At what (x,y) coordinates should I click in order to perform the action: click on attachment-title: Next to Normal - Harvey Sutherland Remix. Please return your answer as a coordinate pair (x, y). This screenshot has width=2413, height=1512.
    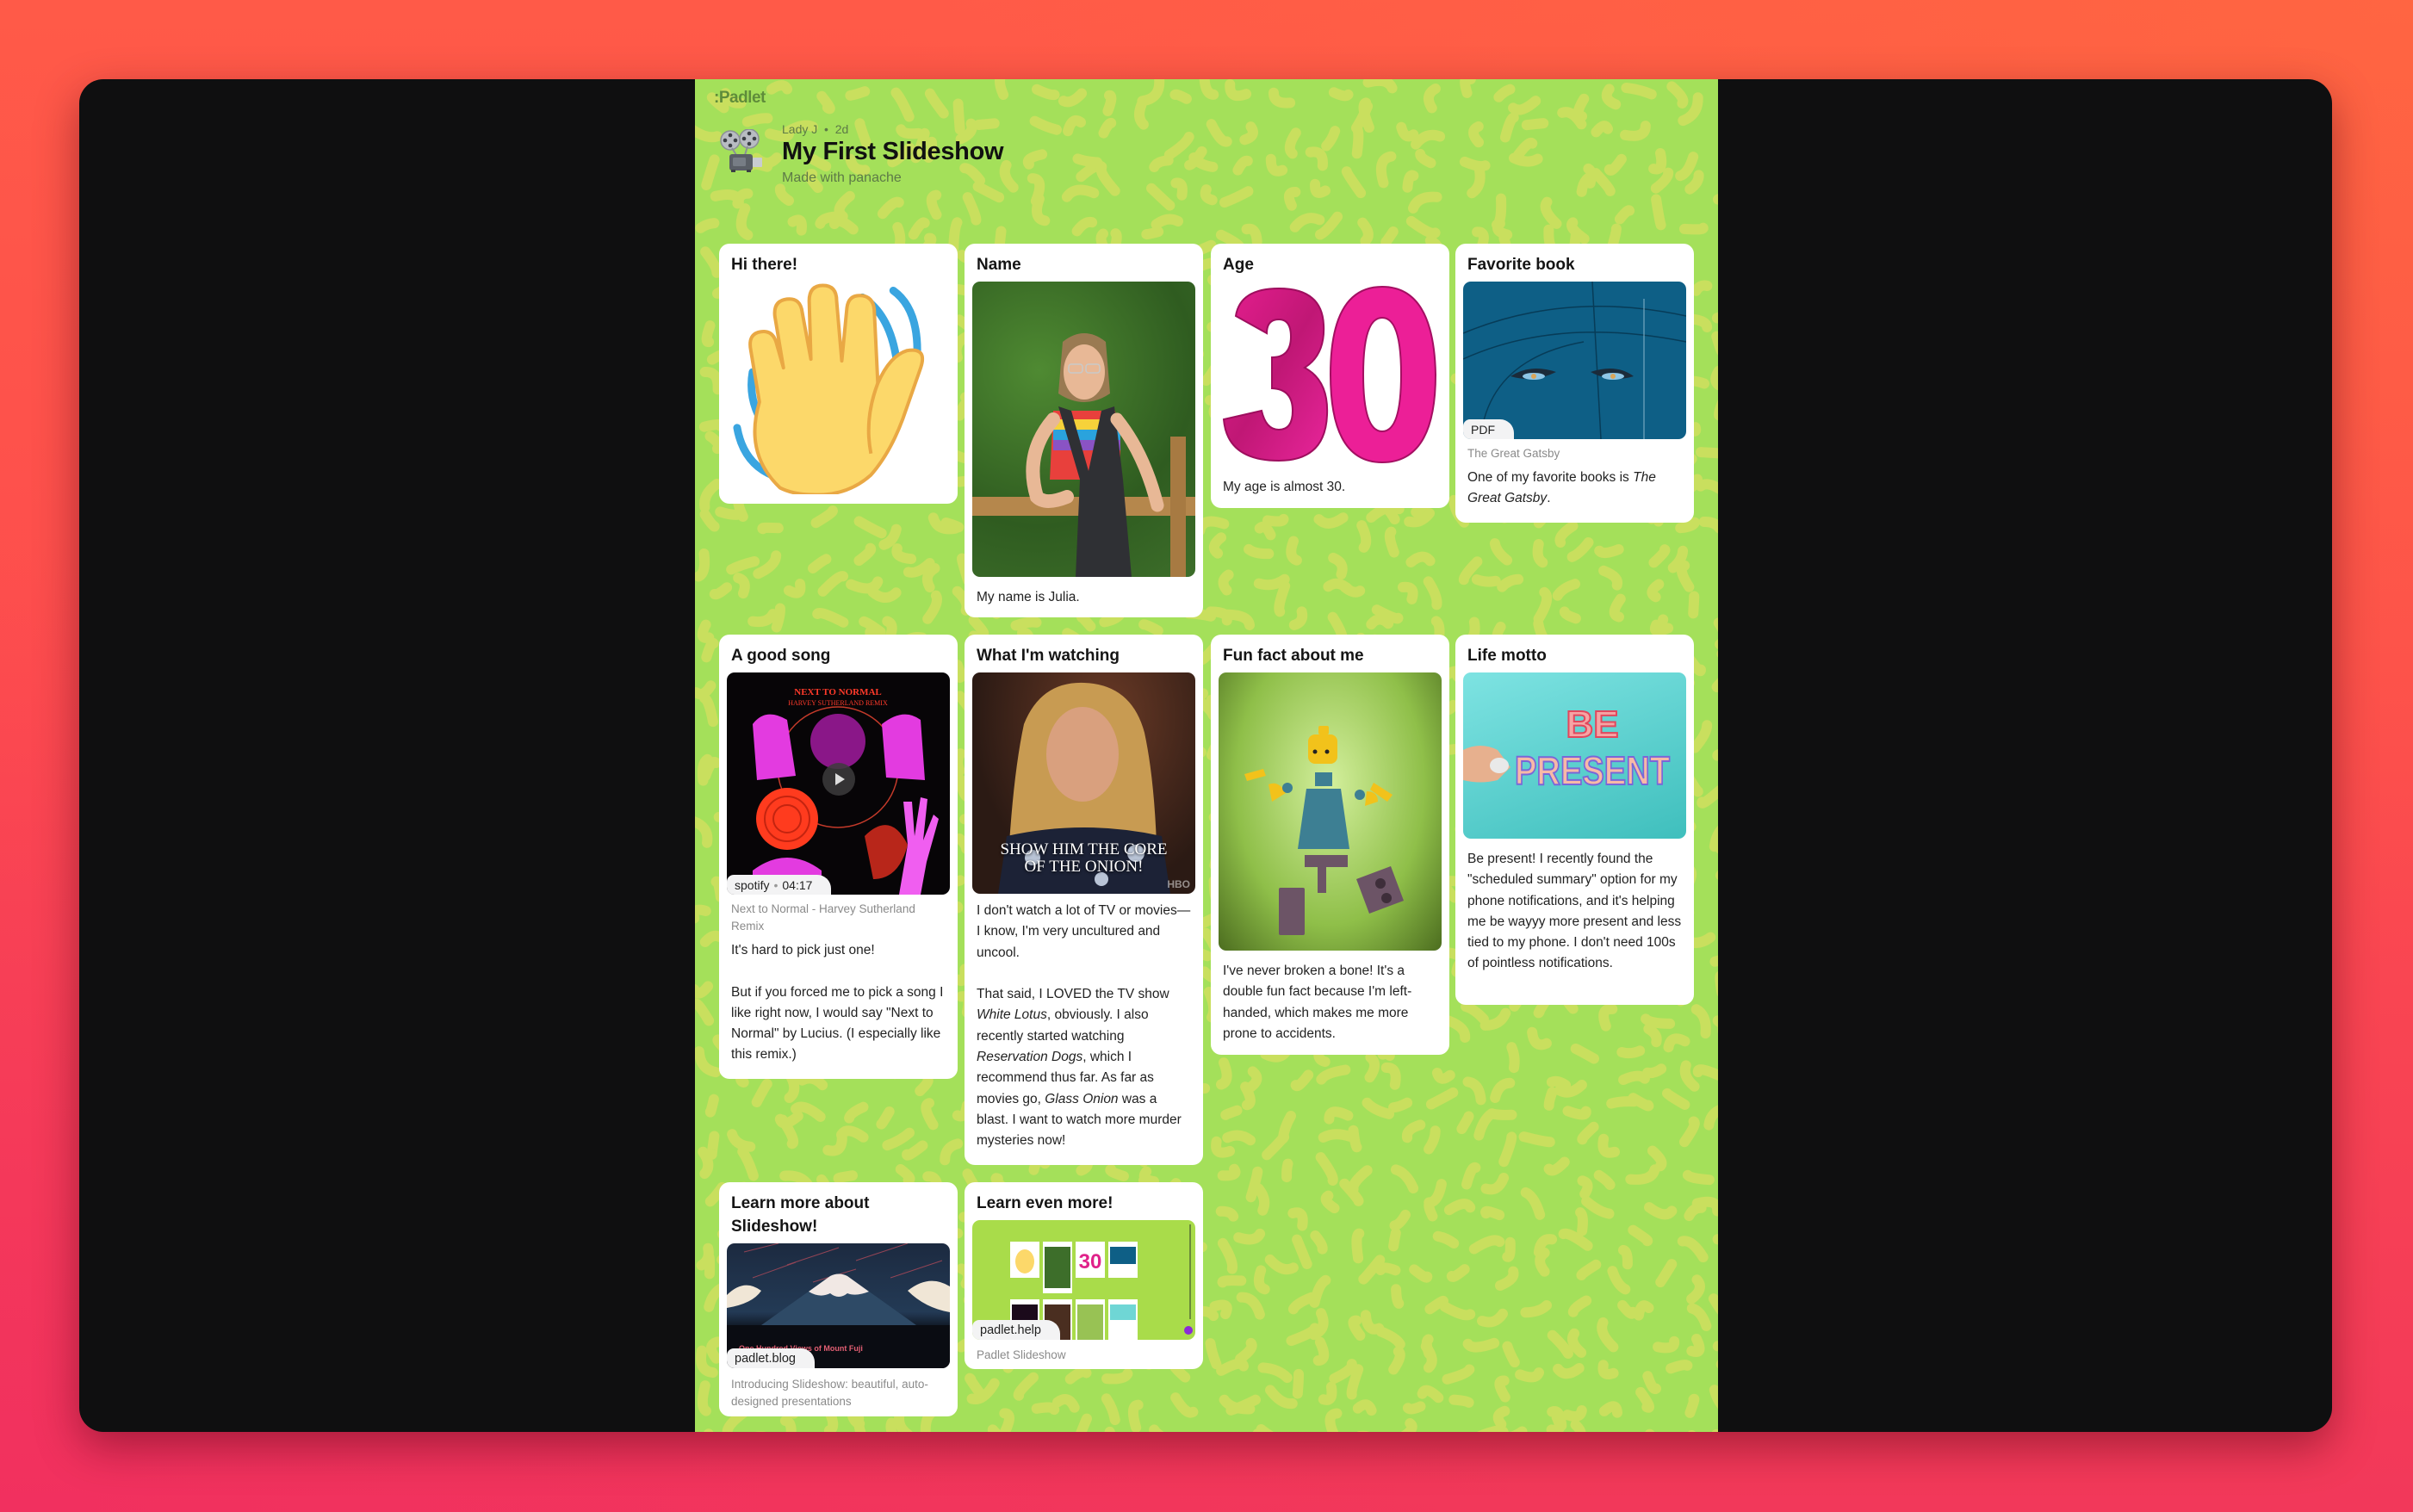
    Looking at the image, I should click on (838, 918).